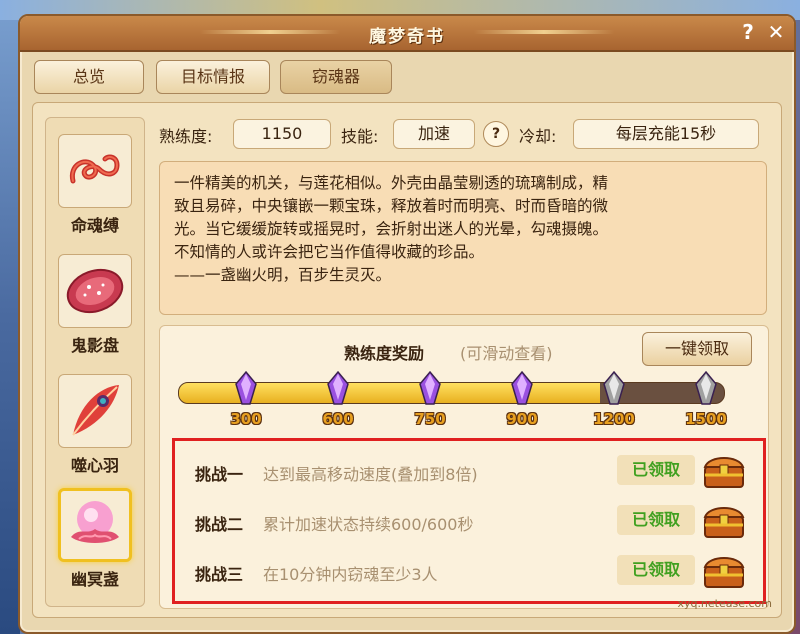 This screenshot has width=800, height=634. I want to click on help-button: ?, so click(748, 32).